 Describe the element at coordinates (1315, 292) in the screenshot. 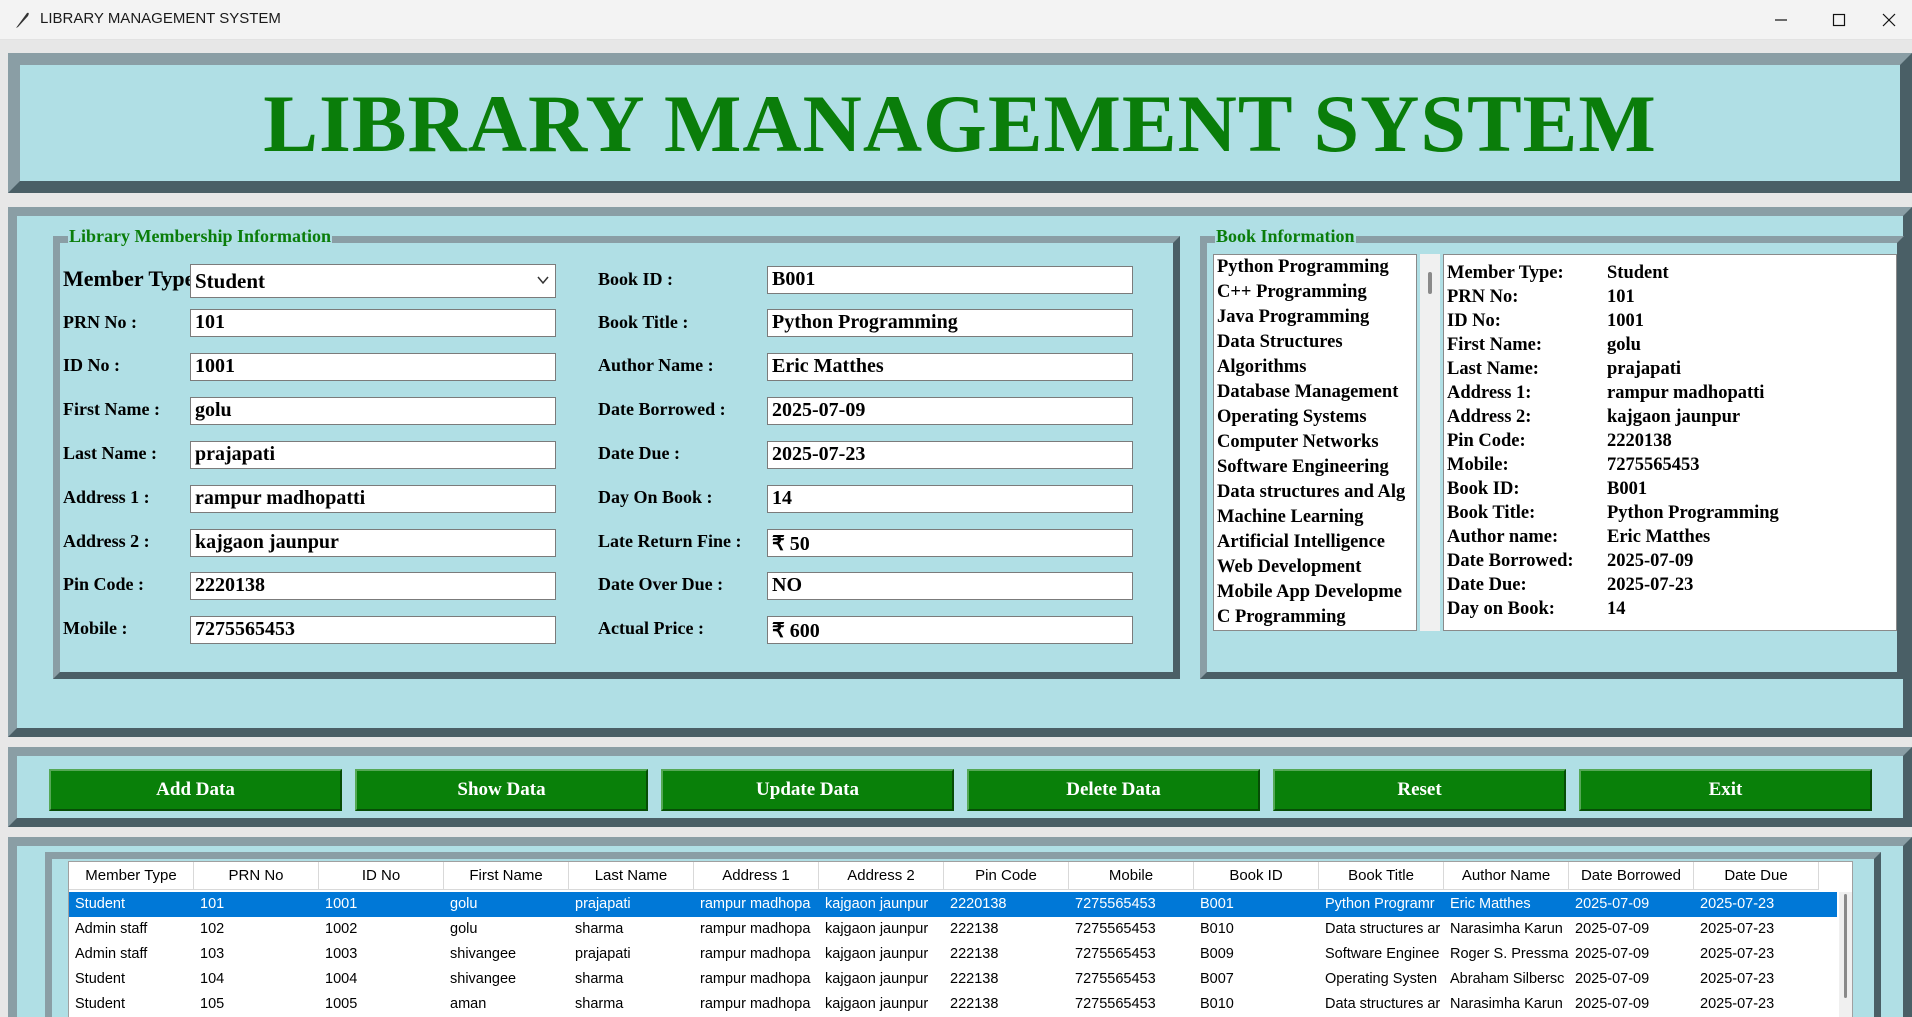

I see `list-item: C++ Programming` at that location.